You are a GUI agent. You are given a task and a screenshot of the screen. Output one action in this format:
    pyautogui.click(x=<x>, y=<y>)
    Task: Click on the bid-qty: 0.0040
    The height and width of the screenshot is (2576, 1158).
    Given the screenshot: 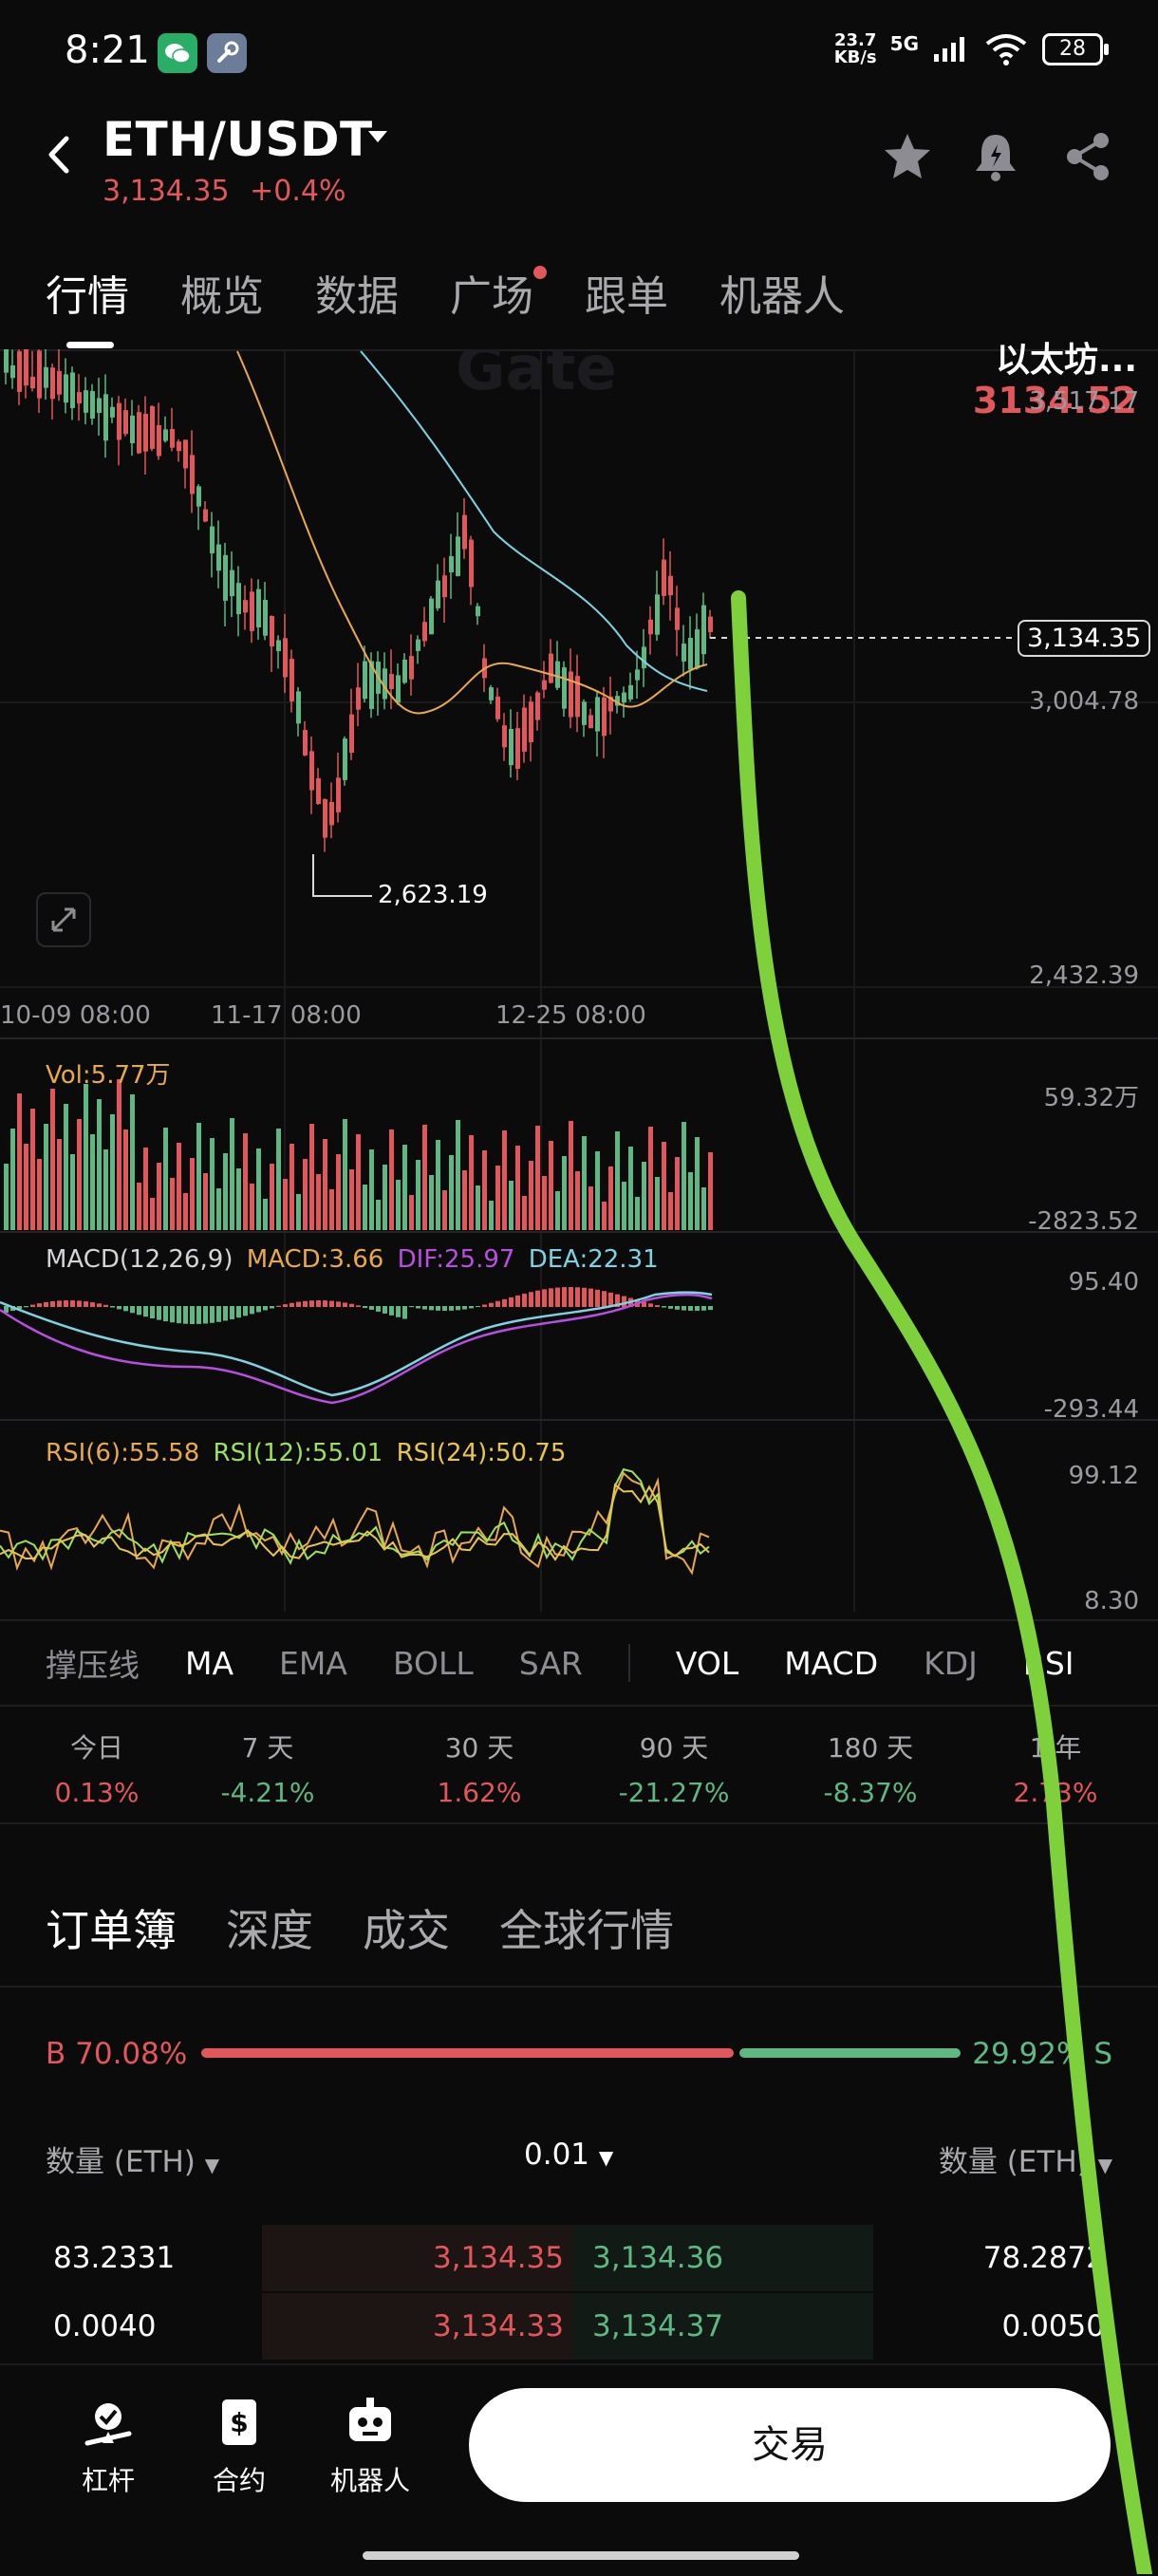 What is the action you would take?
    pyautogui.click(x=105, y=2326)
    